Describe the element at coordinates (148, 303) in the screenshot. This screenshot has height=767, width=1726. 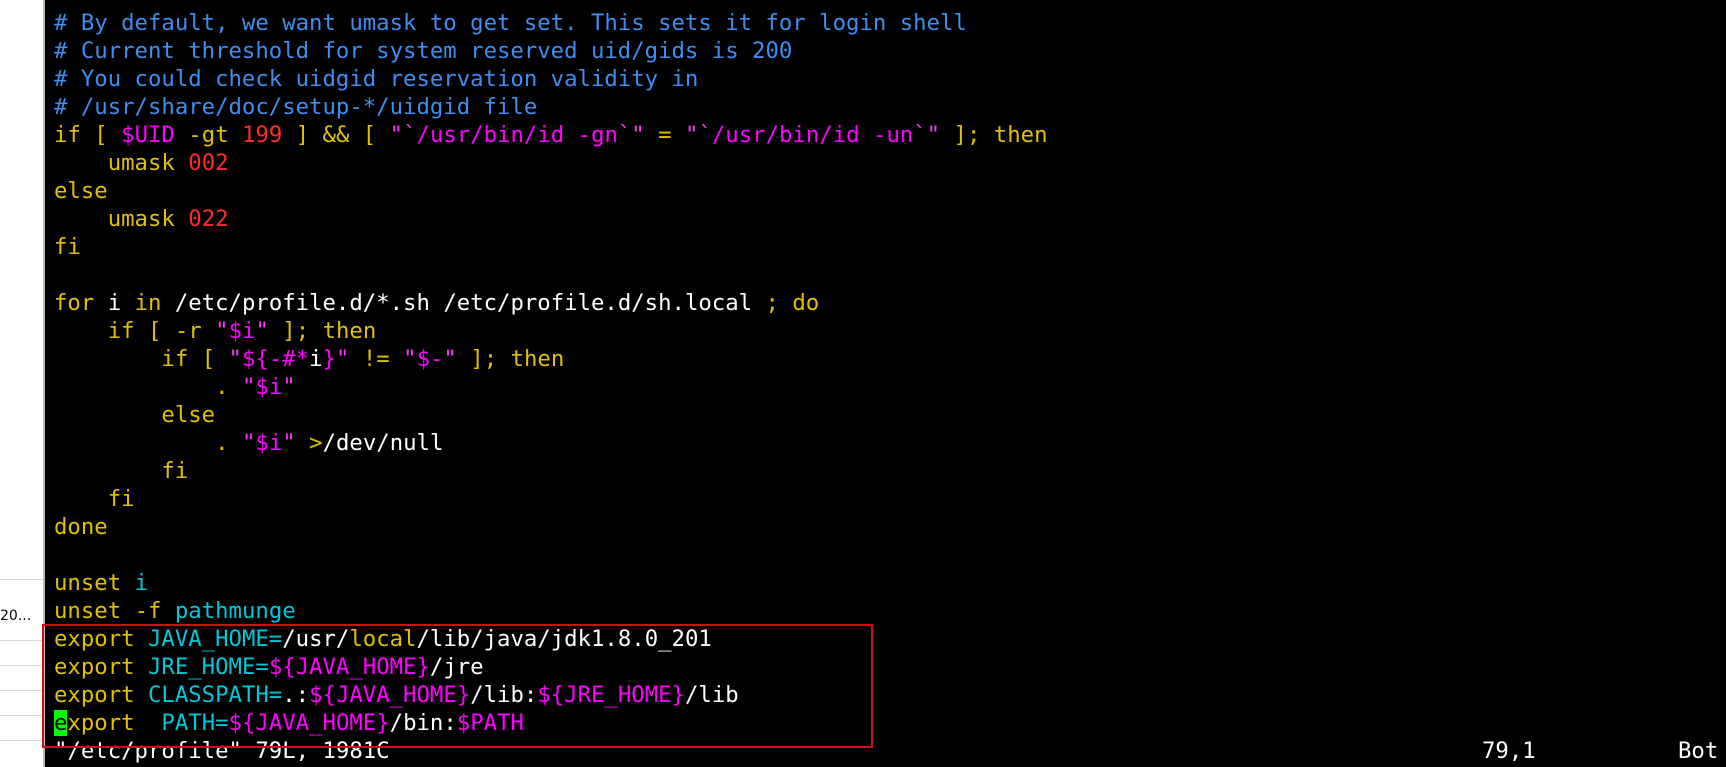
I see `keyword-in: in` at that location.